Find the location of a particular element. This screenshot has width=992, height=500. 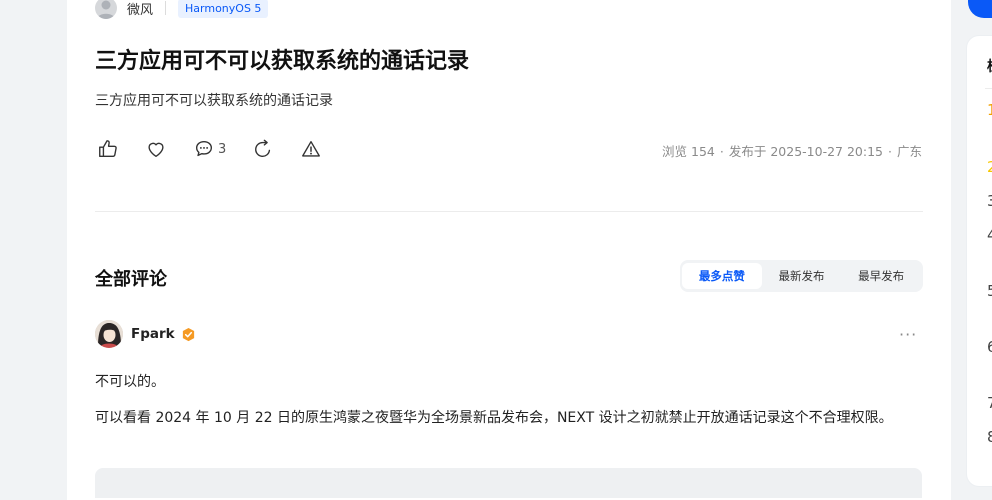

author-avatar is located at coordinates (106, 9).